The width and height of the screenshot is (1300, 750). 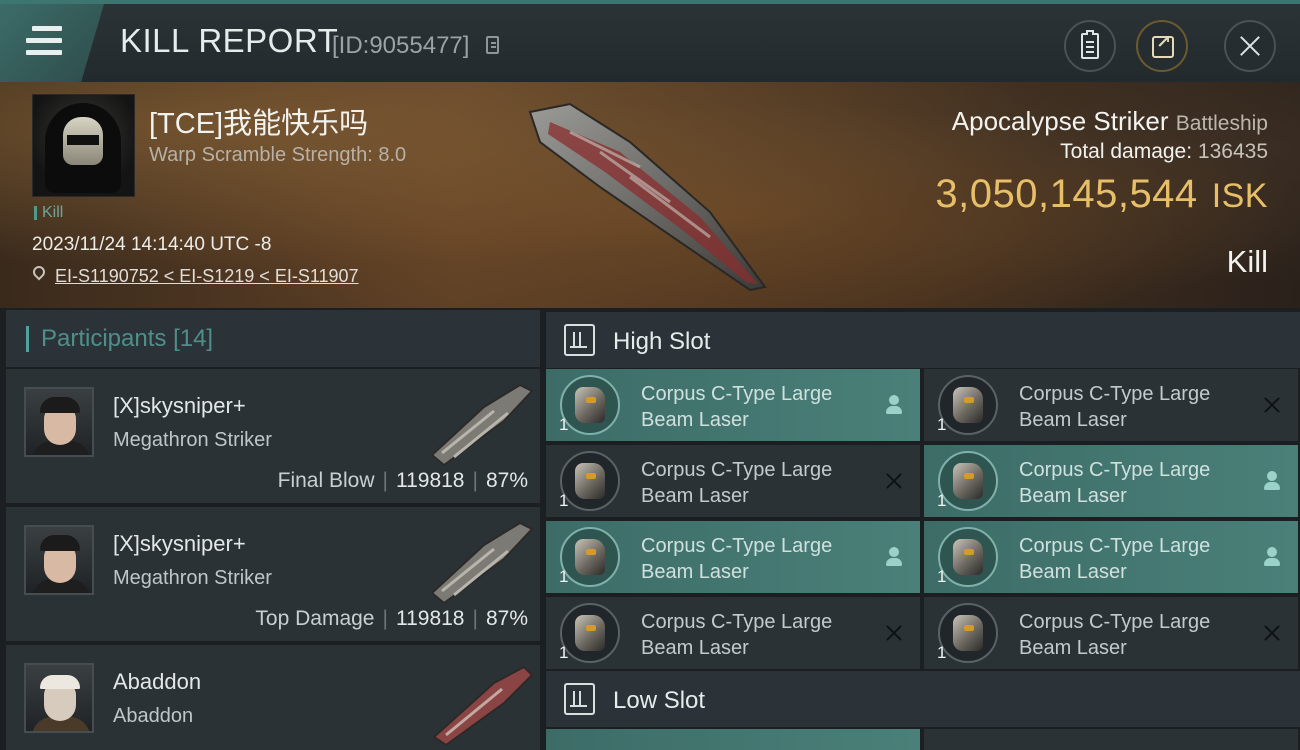 I want to click on low-slot-label: Low Slot, so click(x=659, y=700).